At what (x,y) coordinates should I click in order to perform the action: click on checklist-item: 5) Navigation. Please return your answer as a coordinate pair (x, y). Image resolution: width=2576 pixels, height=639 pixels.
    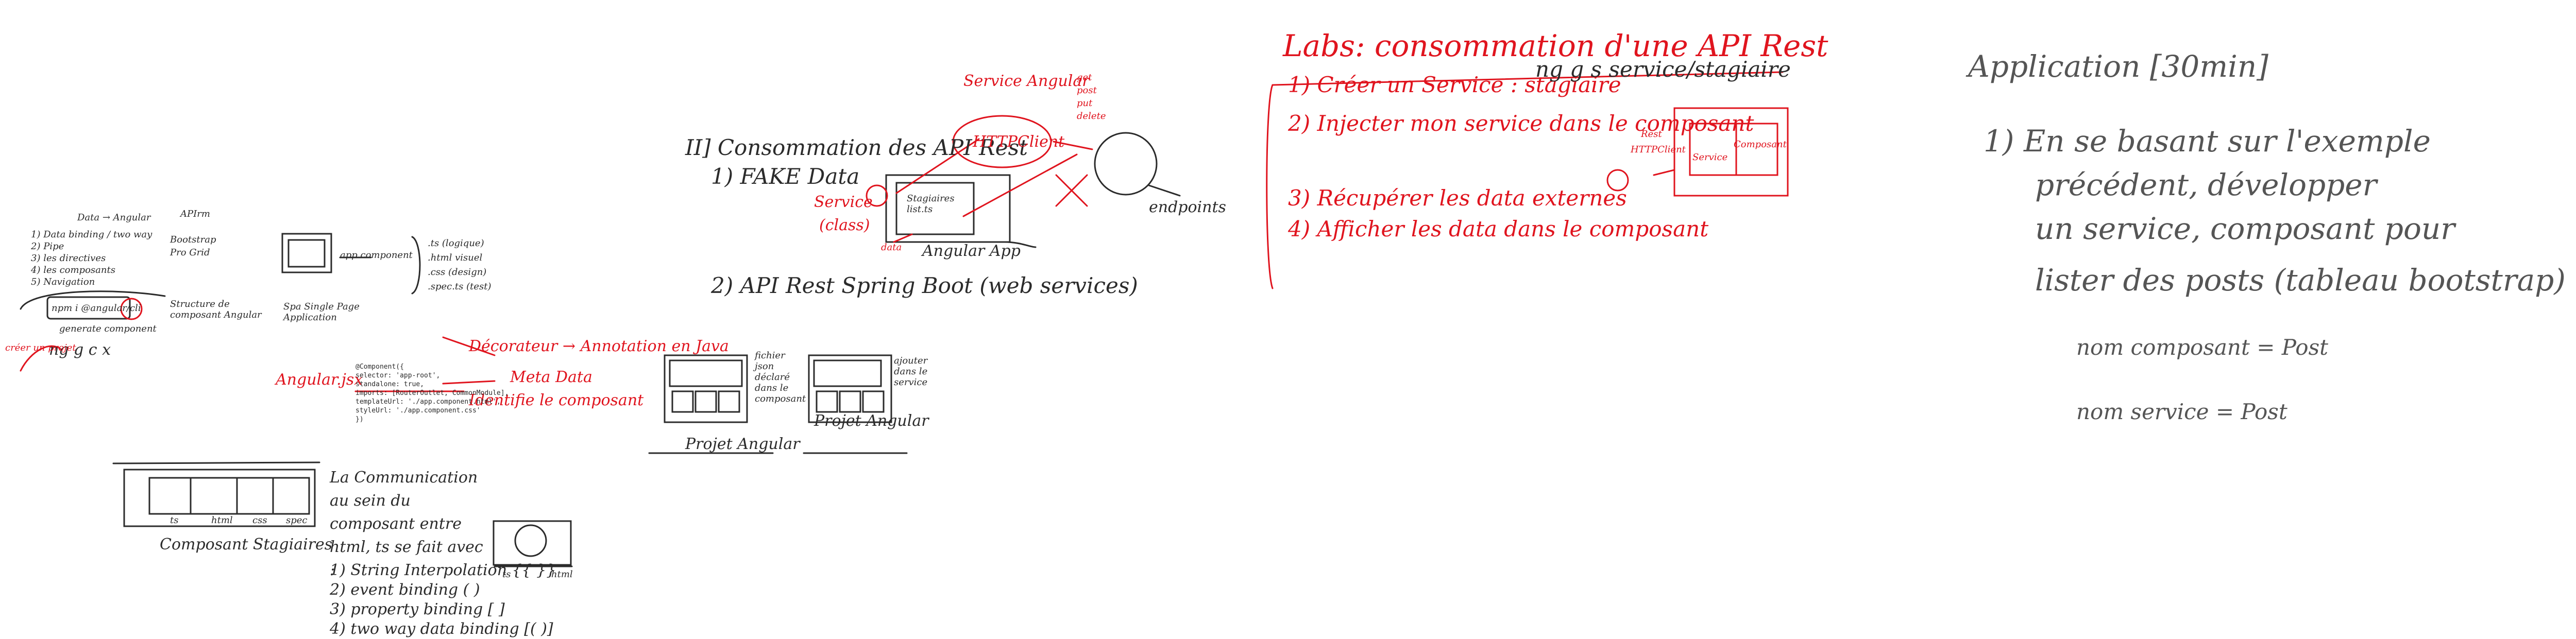
    Looking at the image, I should click on (63, 282).